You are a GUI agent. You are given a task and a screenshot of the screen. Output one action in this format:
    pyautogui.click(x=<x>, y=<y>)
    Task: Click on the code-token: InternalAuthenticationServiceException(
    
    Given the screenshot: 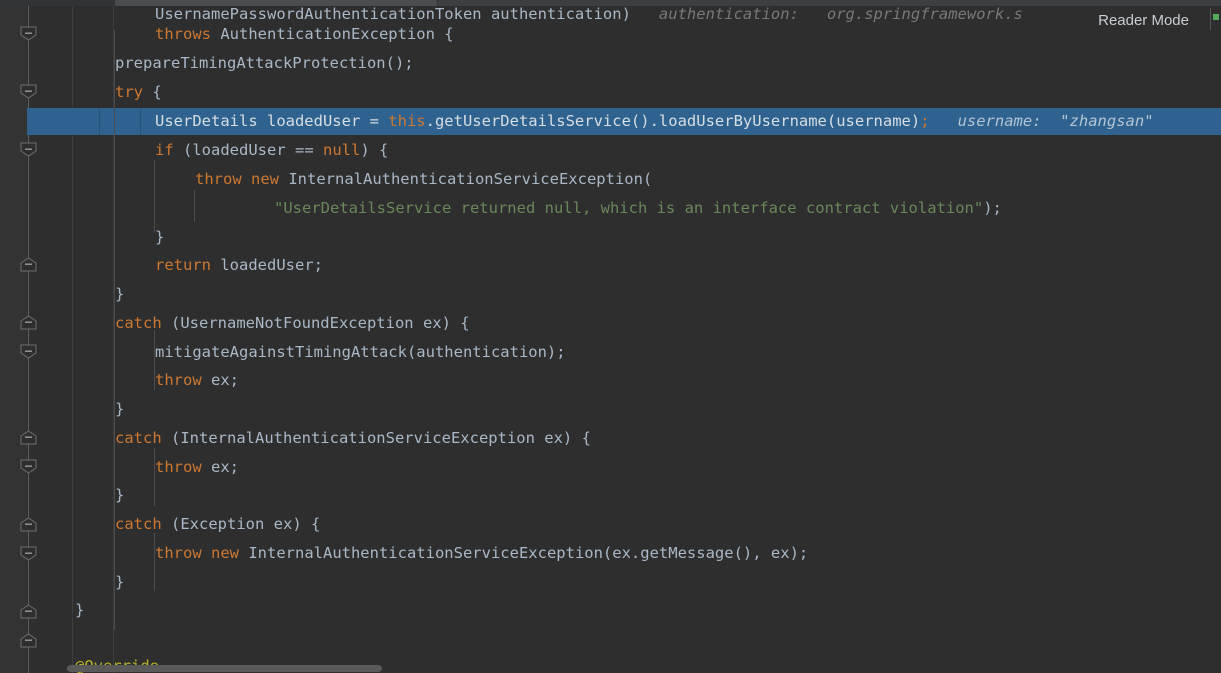 What is the action you would take?
    pyautogui.click(x=470, y=179)
    